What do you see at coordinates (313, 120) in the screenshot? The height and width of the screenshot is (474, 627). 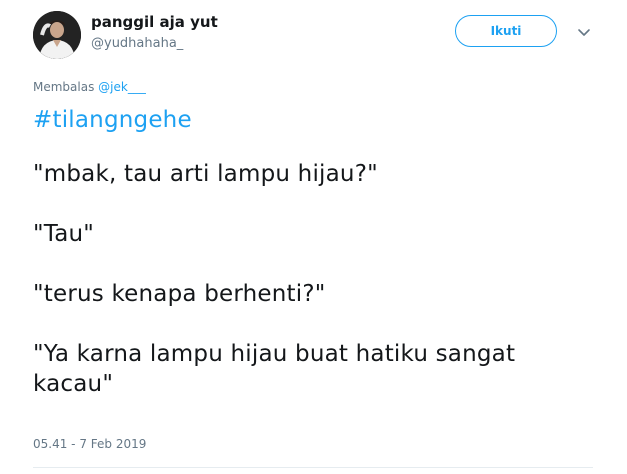 I see `hashtag-link: #tilangngehe` at bounding box center [313, 120].